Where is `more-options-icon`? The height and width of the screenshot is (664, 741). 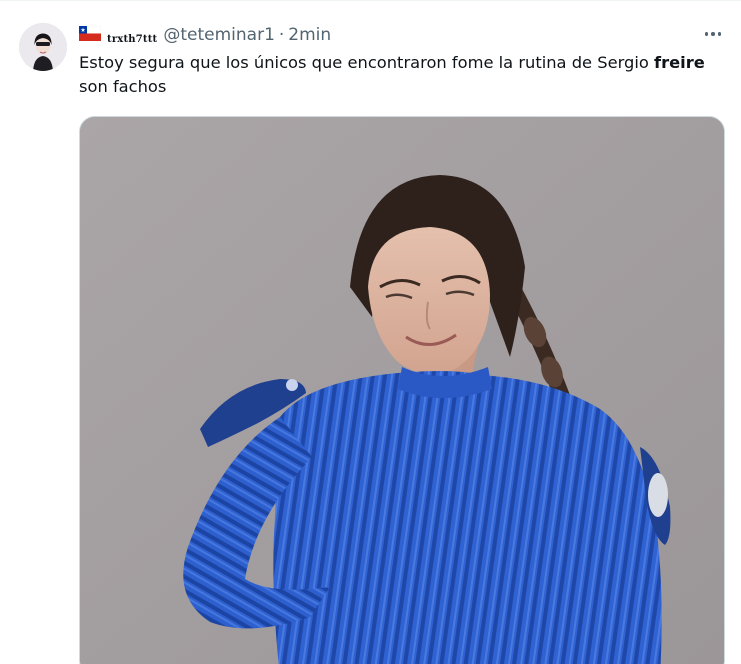 more-options-icon is located at coordinates (713, 34).